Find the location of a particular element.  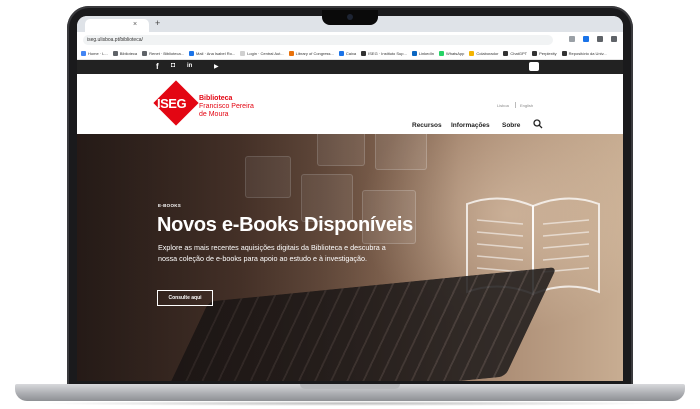

bookmark-item: Colaborador is located at coordinates (483, 53).